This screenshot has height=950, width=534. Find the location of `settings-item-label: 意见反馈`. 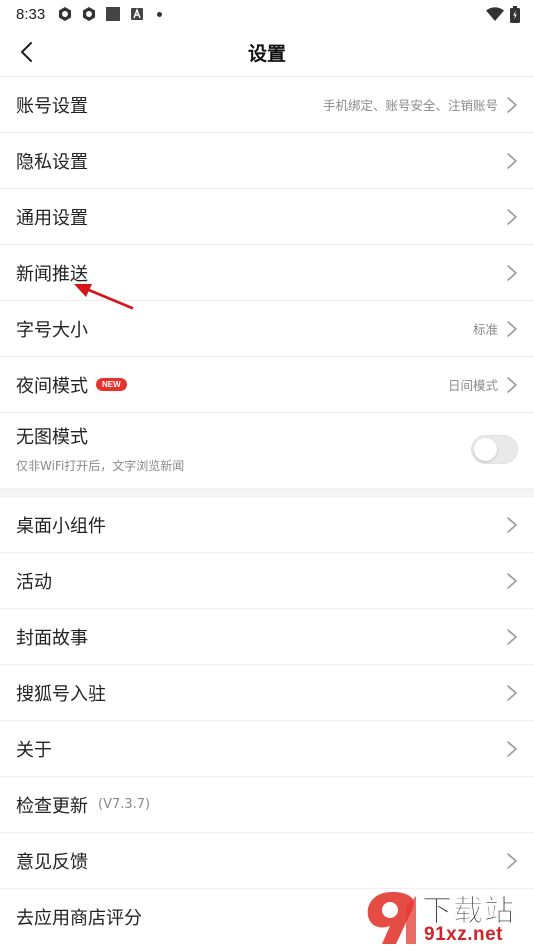

settings-item-label: 意见反馈 is located at coordinates (52, 862).